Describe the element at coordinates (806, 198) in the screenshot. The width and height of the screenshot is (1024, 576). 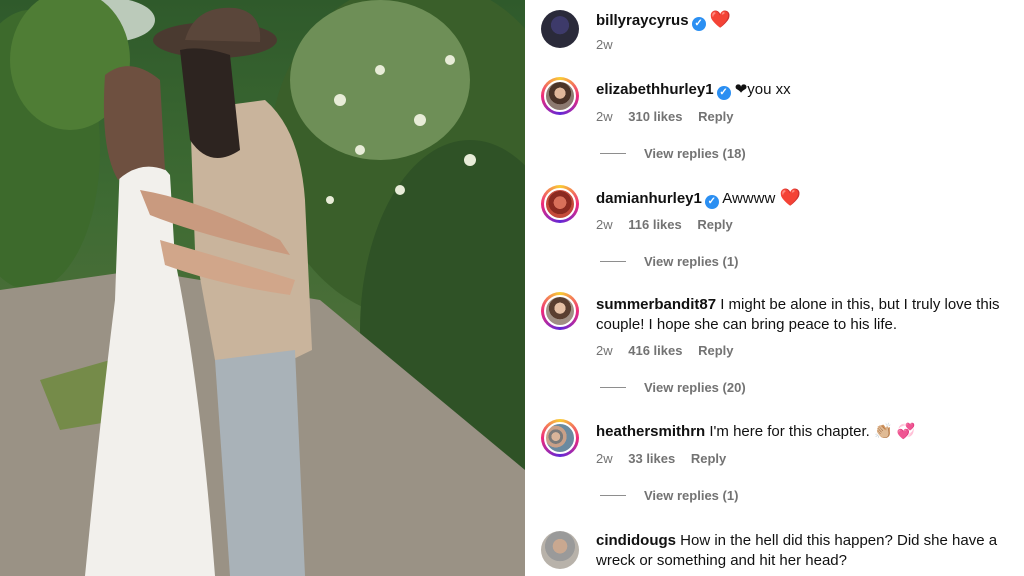
I see `comment-text: damianhurley1 ✓ Awwww ❤️` at that location.